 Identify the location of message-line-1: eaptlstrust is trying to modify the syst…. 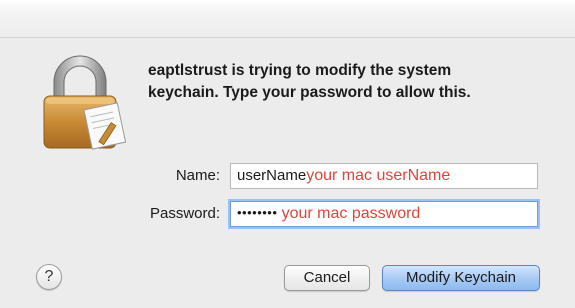
(300, 70).